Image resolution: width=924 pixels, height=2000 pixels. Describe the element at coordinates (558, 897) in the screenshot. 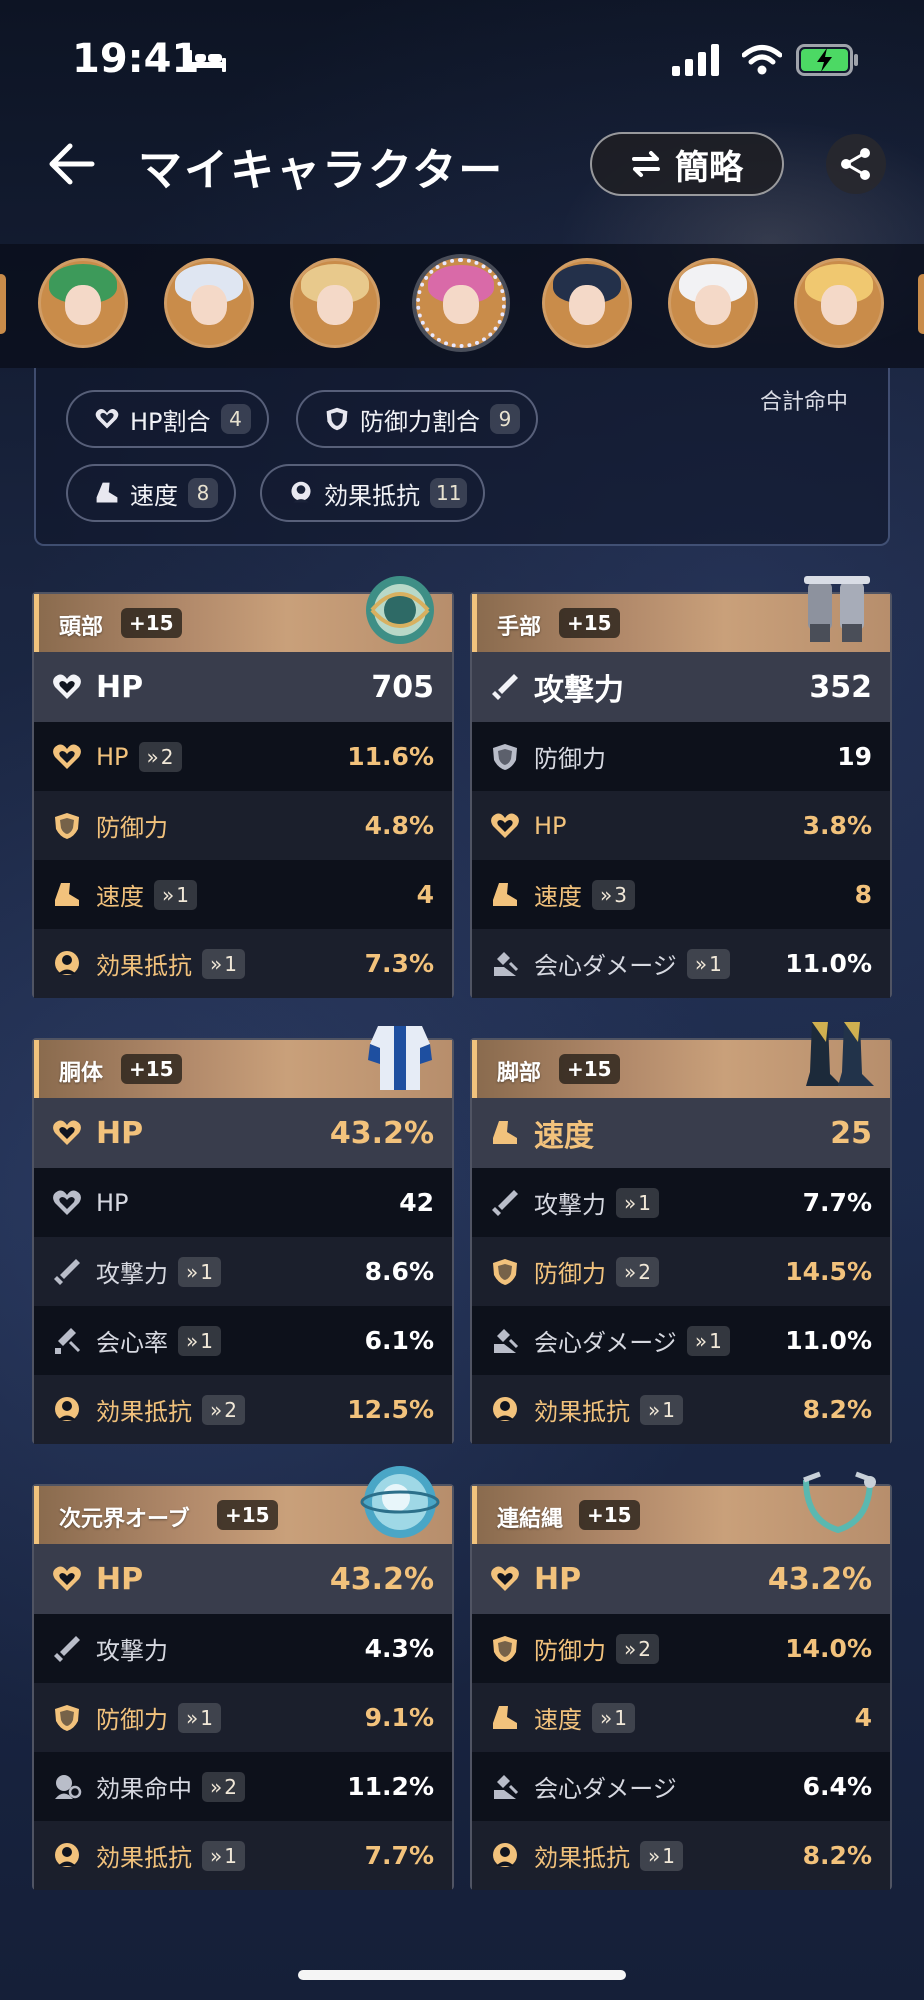

I see `sub-stat-label: 速度` at that location.